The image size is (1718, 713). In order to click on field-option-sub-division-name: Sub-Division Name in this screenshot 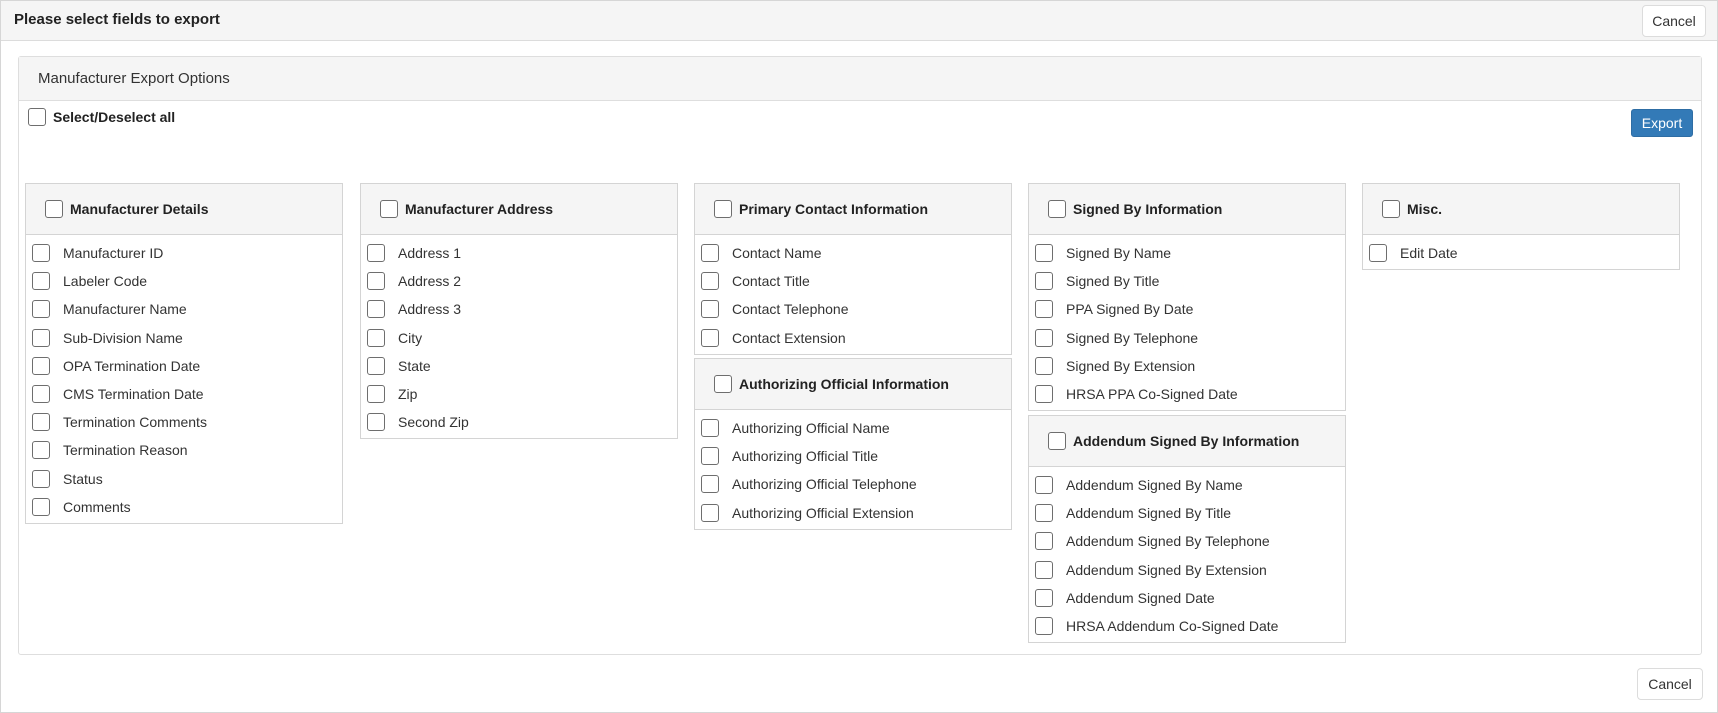, I will do `click(184, 338)`.